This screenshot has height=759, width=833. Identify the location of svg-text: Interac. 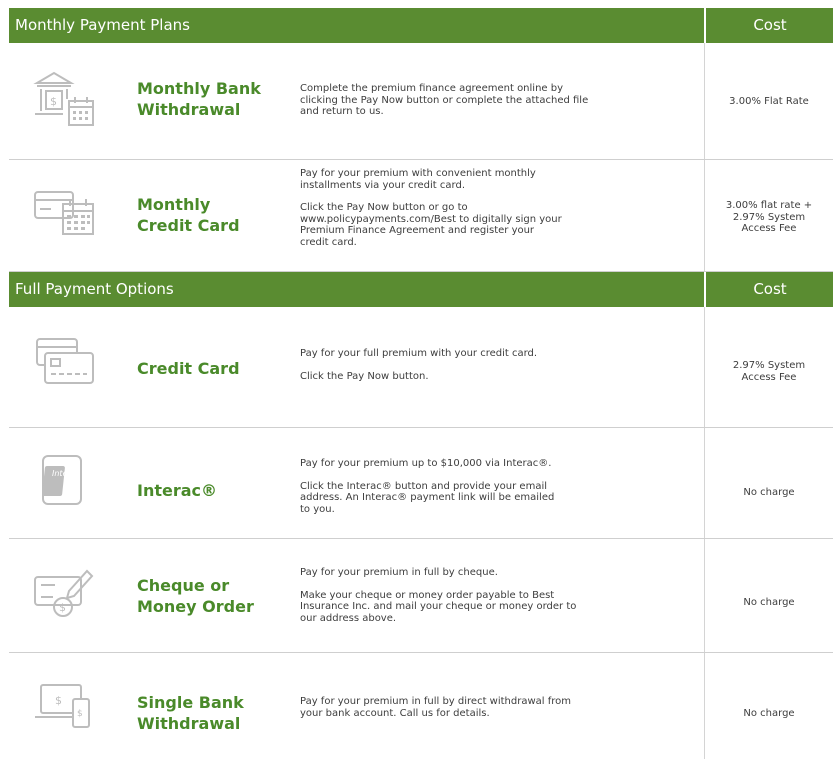
(66, 473).